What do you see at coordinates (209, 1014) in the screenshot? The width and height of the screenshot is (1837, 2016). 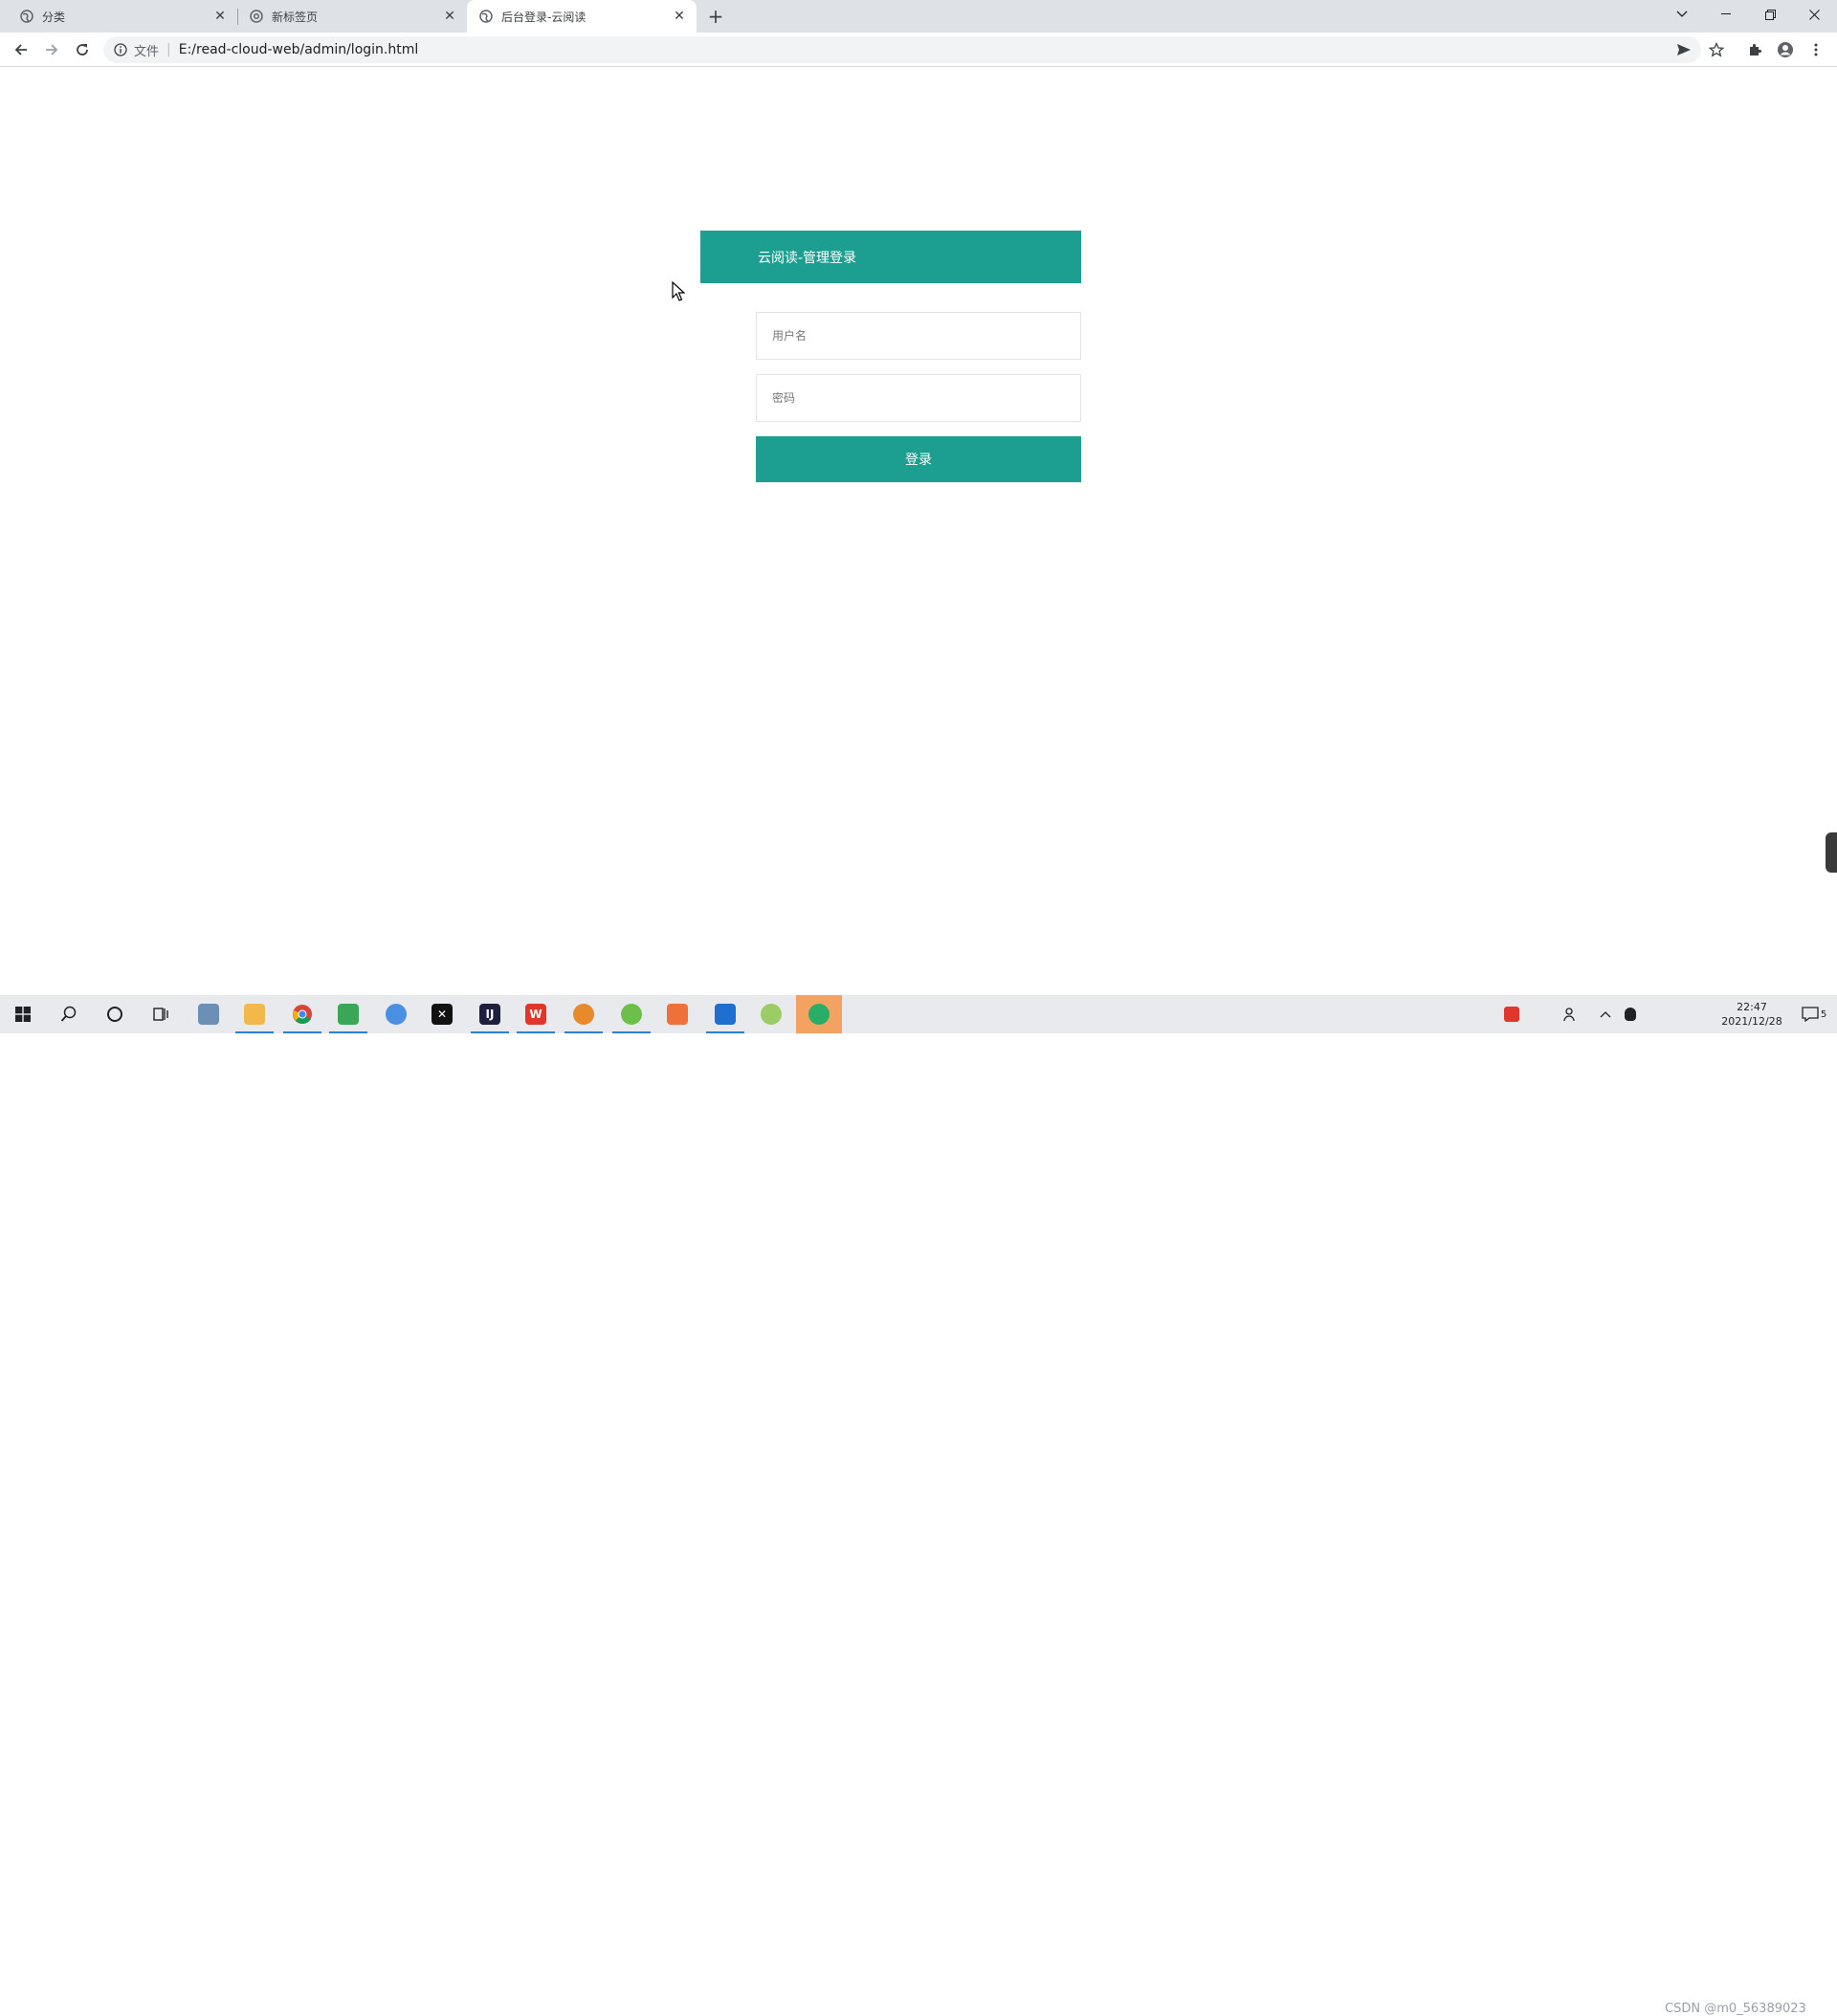 I see `file-viewer-app-icon` at bounding box center [209, 1014].